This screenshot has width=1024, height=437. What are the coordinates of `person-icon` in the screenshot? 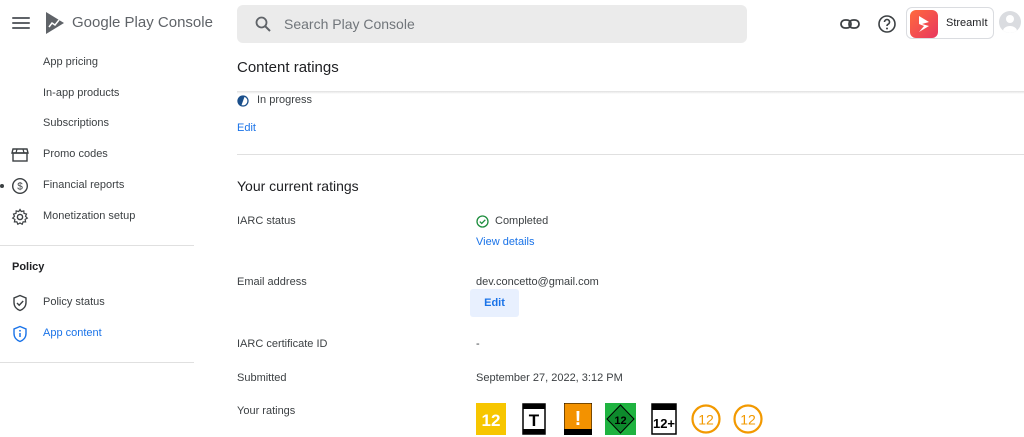 It's located at (1010, 24).